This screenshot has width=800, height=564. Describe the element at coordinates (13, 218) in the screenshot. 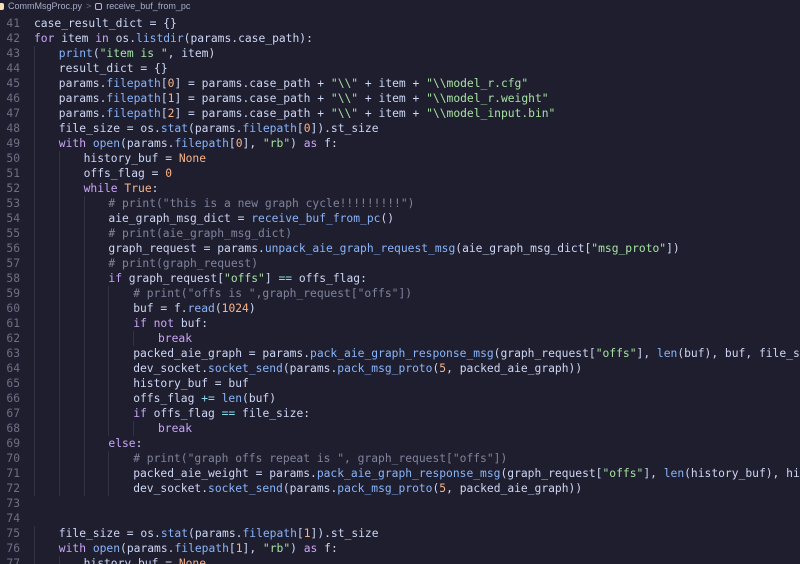

I see `line-number: 54` at that location.